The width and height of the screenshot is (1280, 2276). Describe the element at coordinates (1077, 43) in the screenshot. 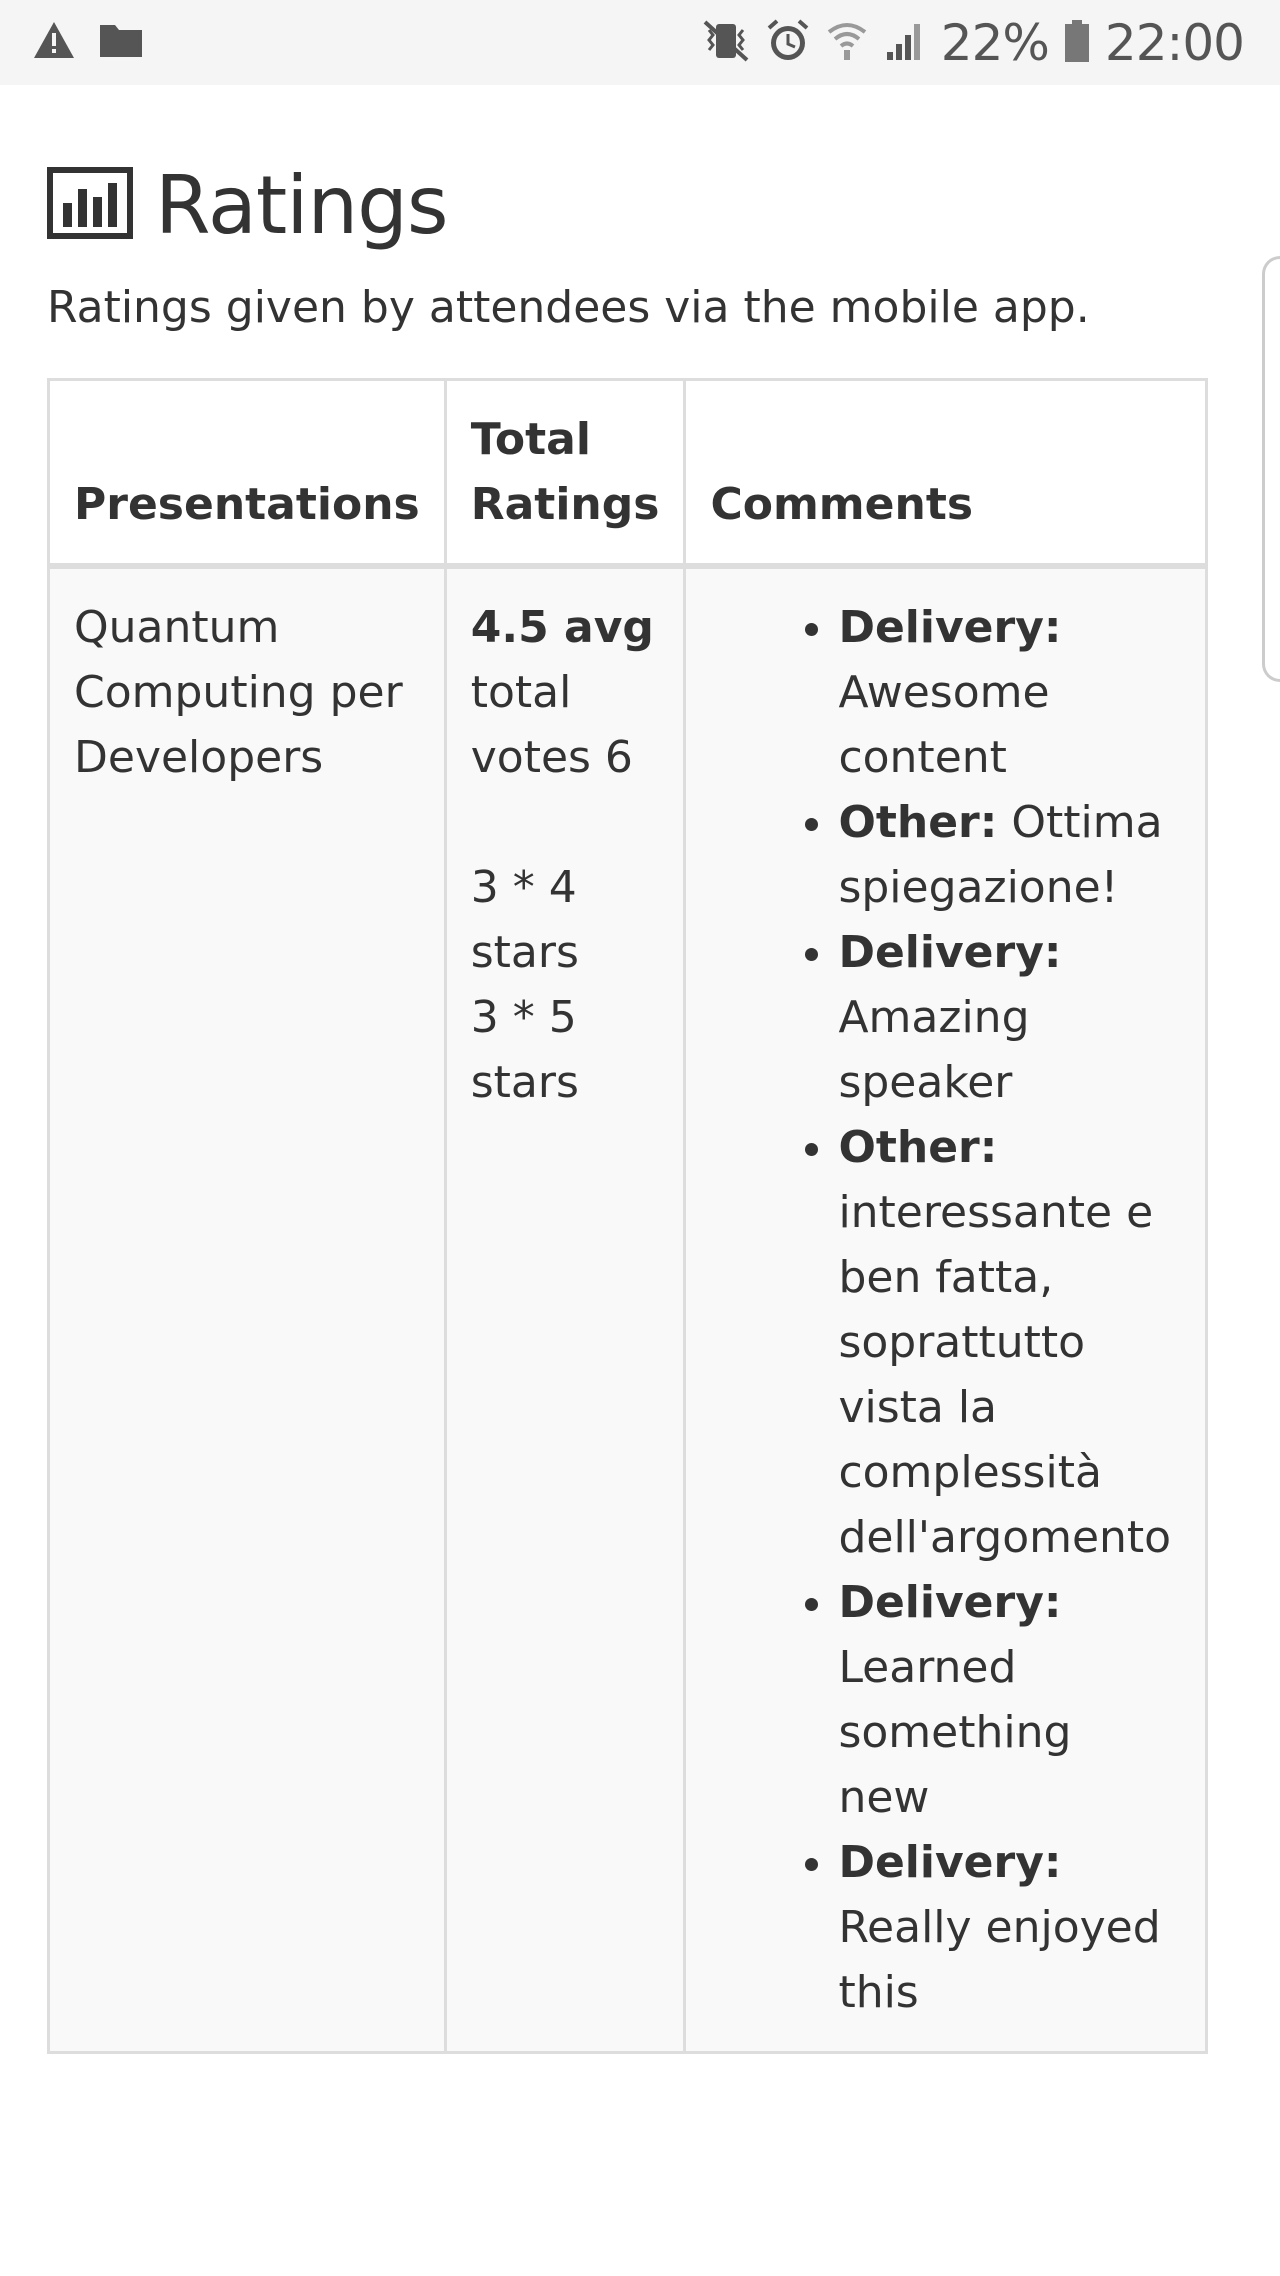

I see `battery-icon` at that location.